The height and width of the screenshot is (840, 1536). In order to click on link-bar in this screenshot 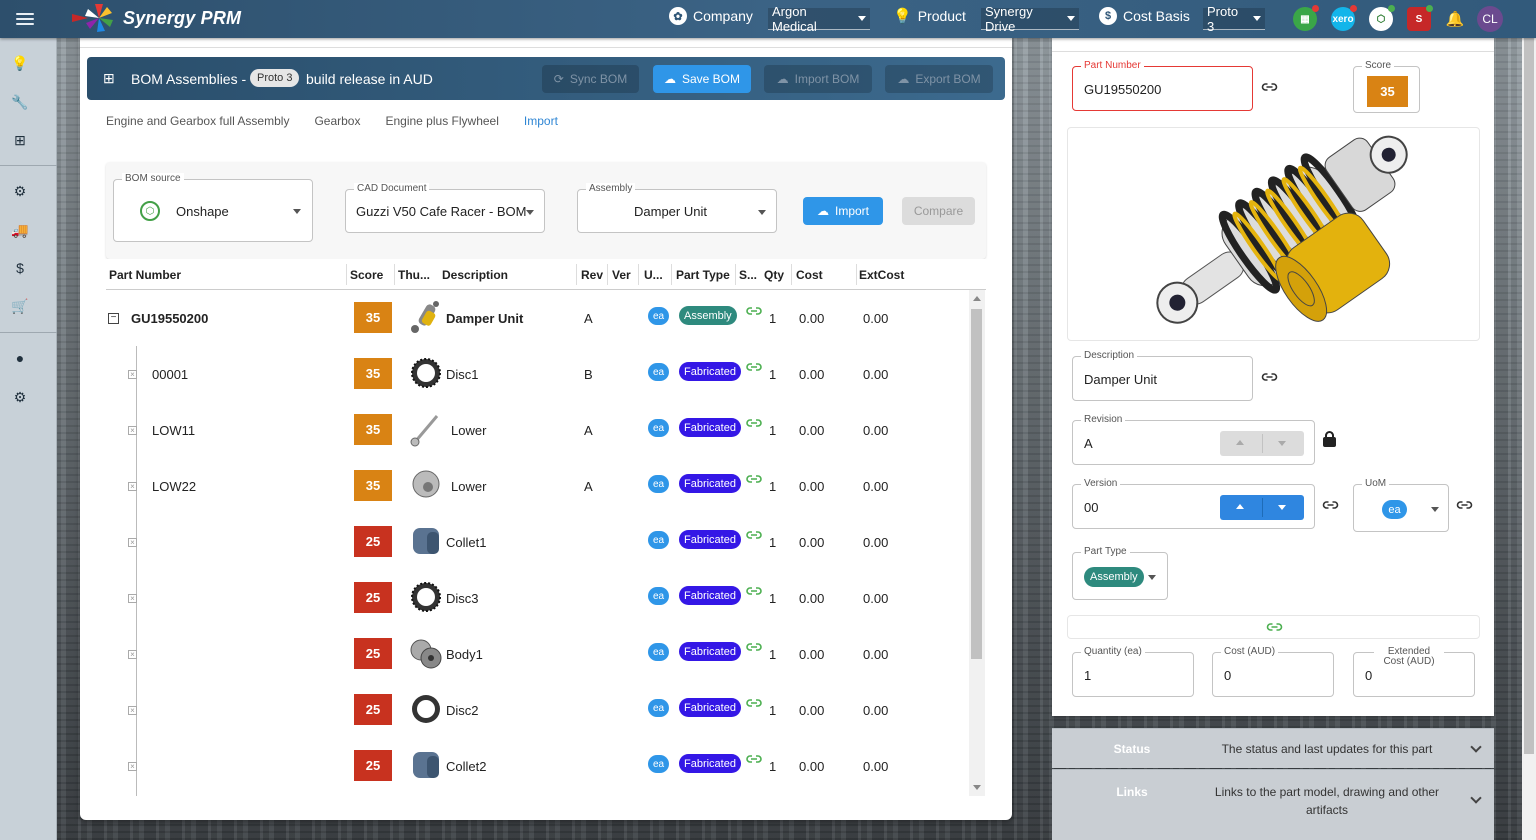, I will do `click(1273, 627)`.